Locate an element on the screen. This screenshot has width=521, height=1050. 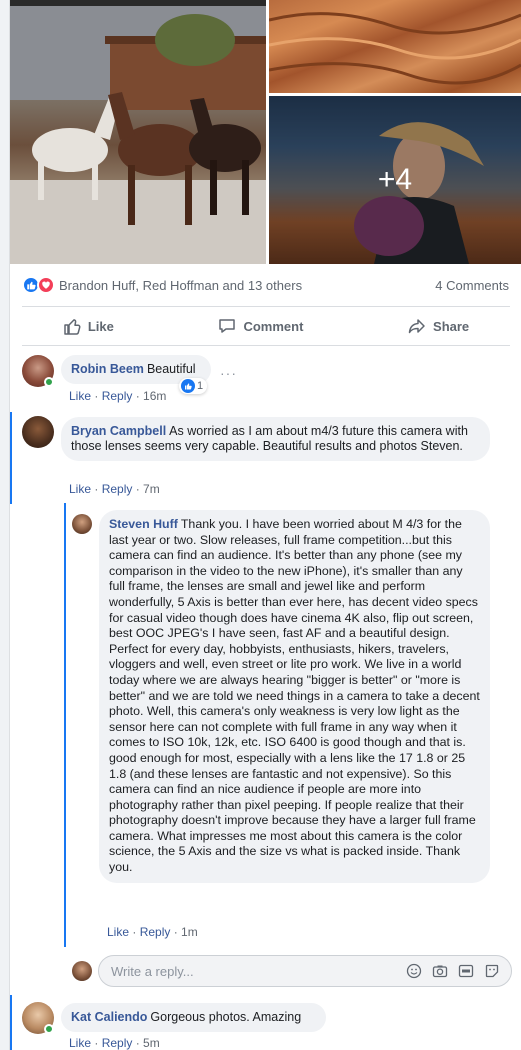
gif-icon is located at coordinates (466, 971).